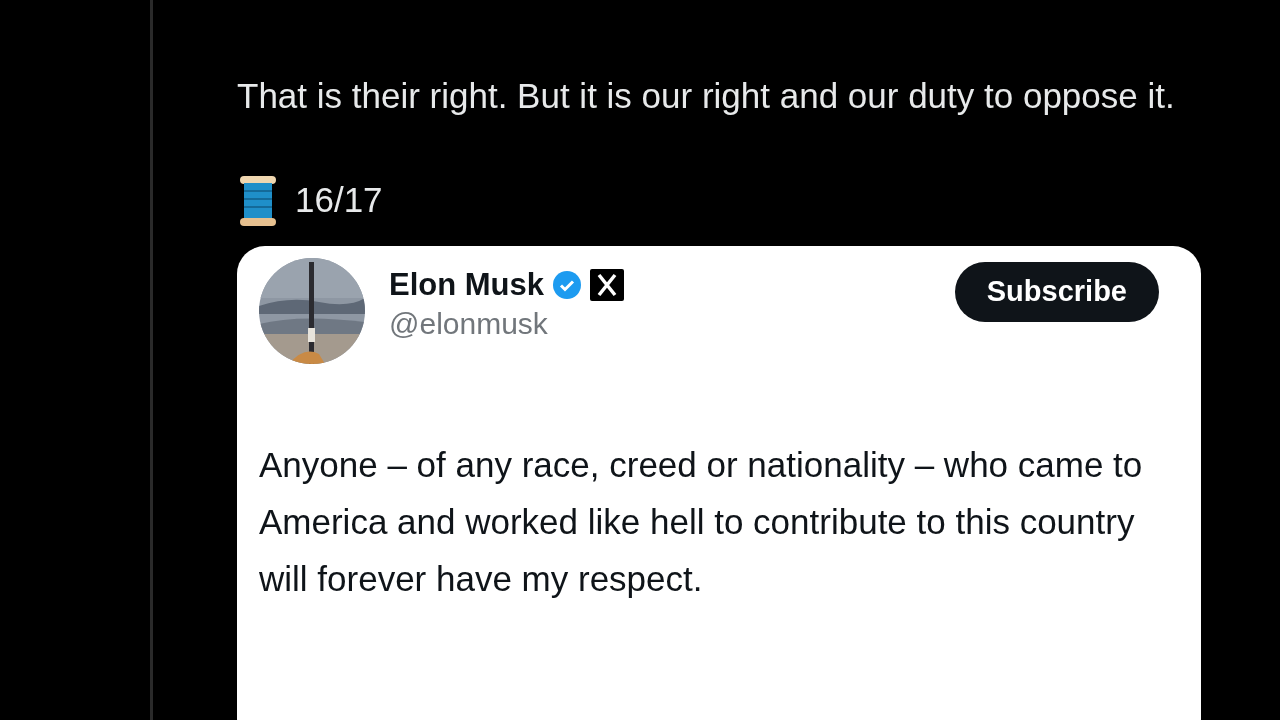 The image size is (1280, 720). Describe the element at coordinates (339, 200) in the screenshot. I see `thread-counter: 16/17` at that location.